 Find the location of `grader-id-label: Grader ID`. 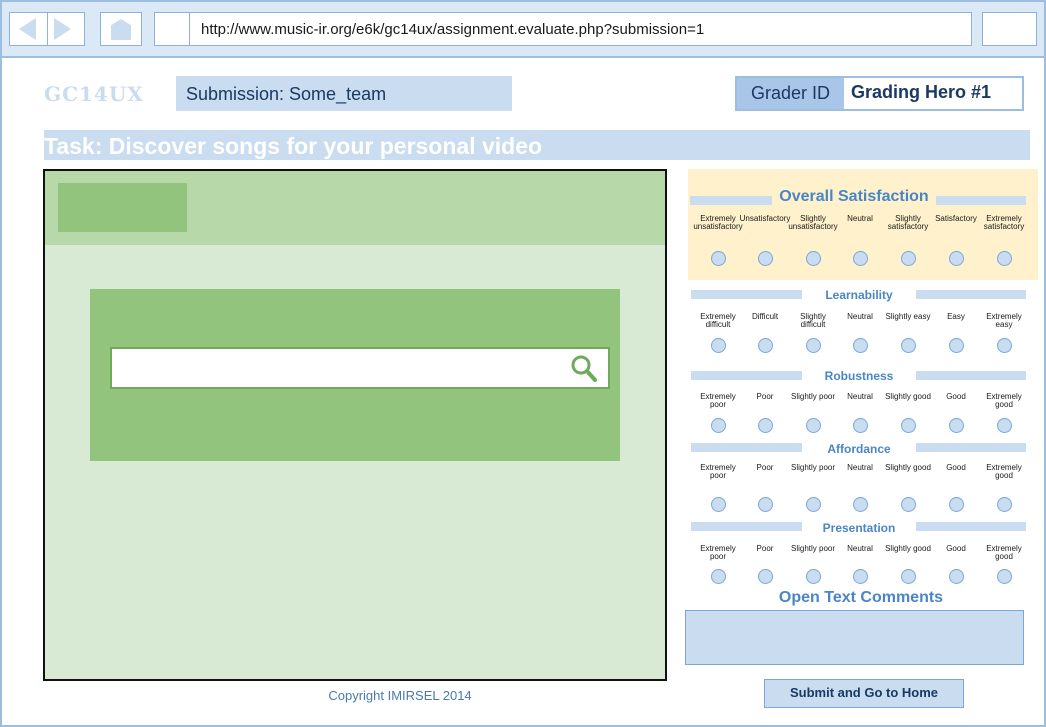

grader-id-label: Grader ID is located at coordinates (790, 93).